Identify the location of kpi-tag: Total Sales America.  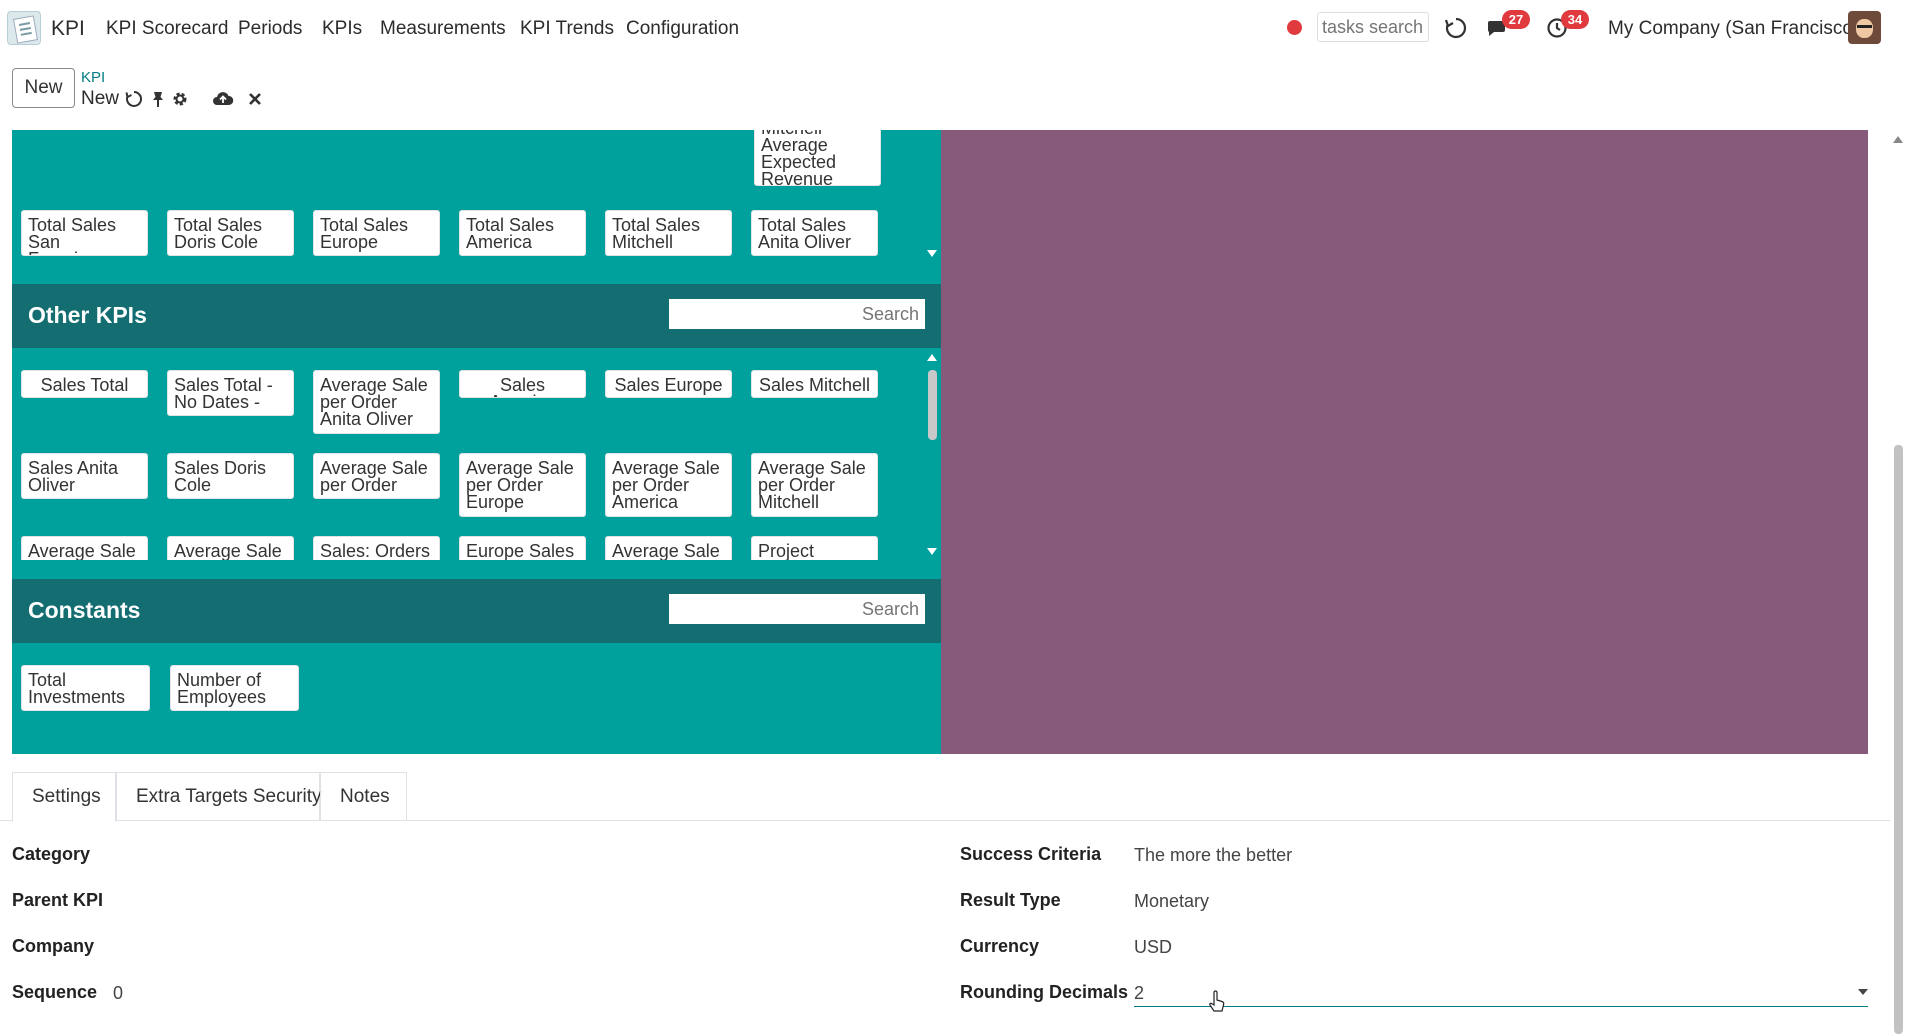
(522, 233).